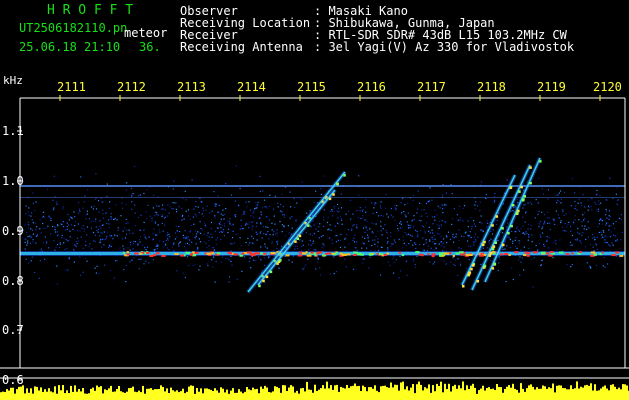 Image resolution: width=629 pixels, height=400 pixels. What do you see at coordinates (371, 87) in the screenshot?
I see `x-tick-label: 2116` at bounding box center [371, 87].